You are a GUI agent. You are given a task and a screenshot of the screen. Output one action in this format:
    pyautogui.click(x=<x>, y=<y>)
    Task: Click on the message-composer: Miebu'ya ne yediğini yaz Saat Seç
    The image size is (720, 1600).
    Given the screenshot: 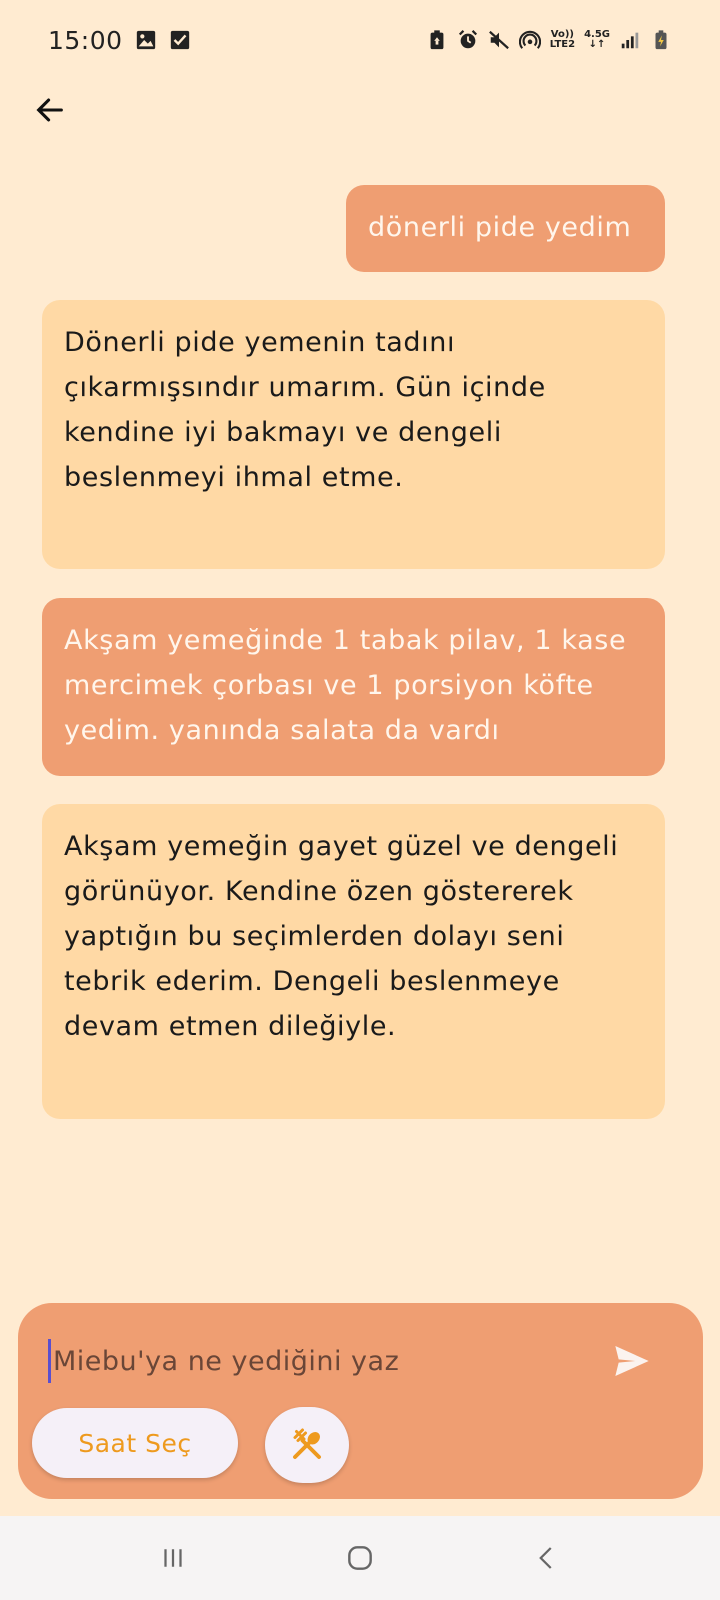 What is the action you would take?
    pyautogui.click(x=360, y=1401)
    